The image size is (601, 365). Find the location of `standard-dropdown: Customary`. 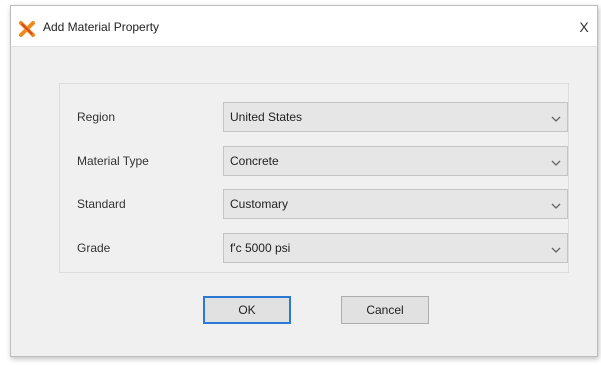

standard-dropdown: Customary is located at coordinates (395, 204).